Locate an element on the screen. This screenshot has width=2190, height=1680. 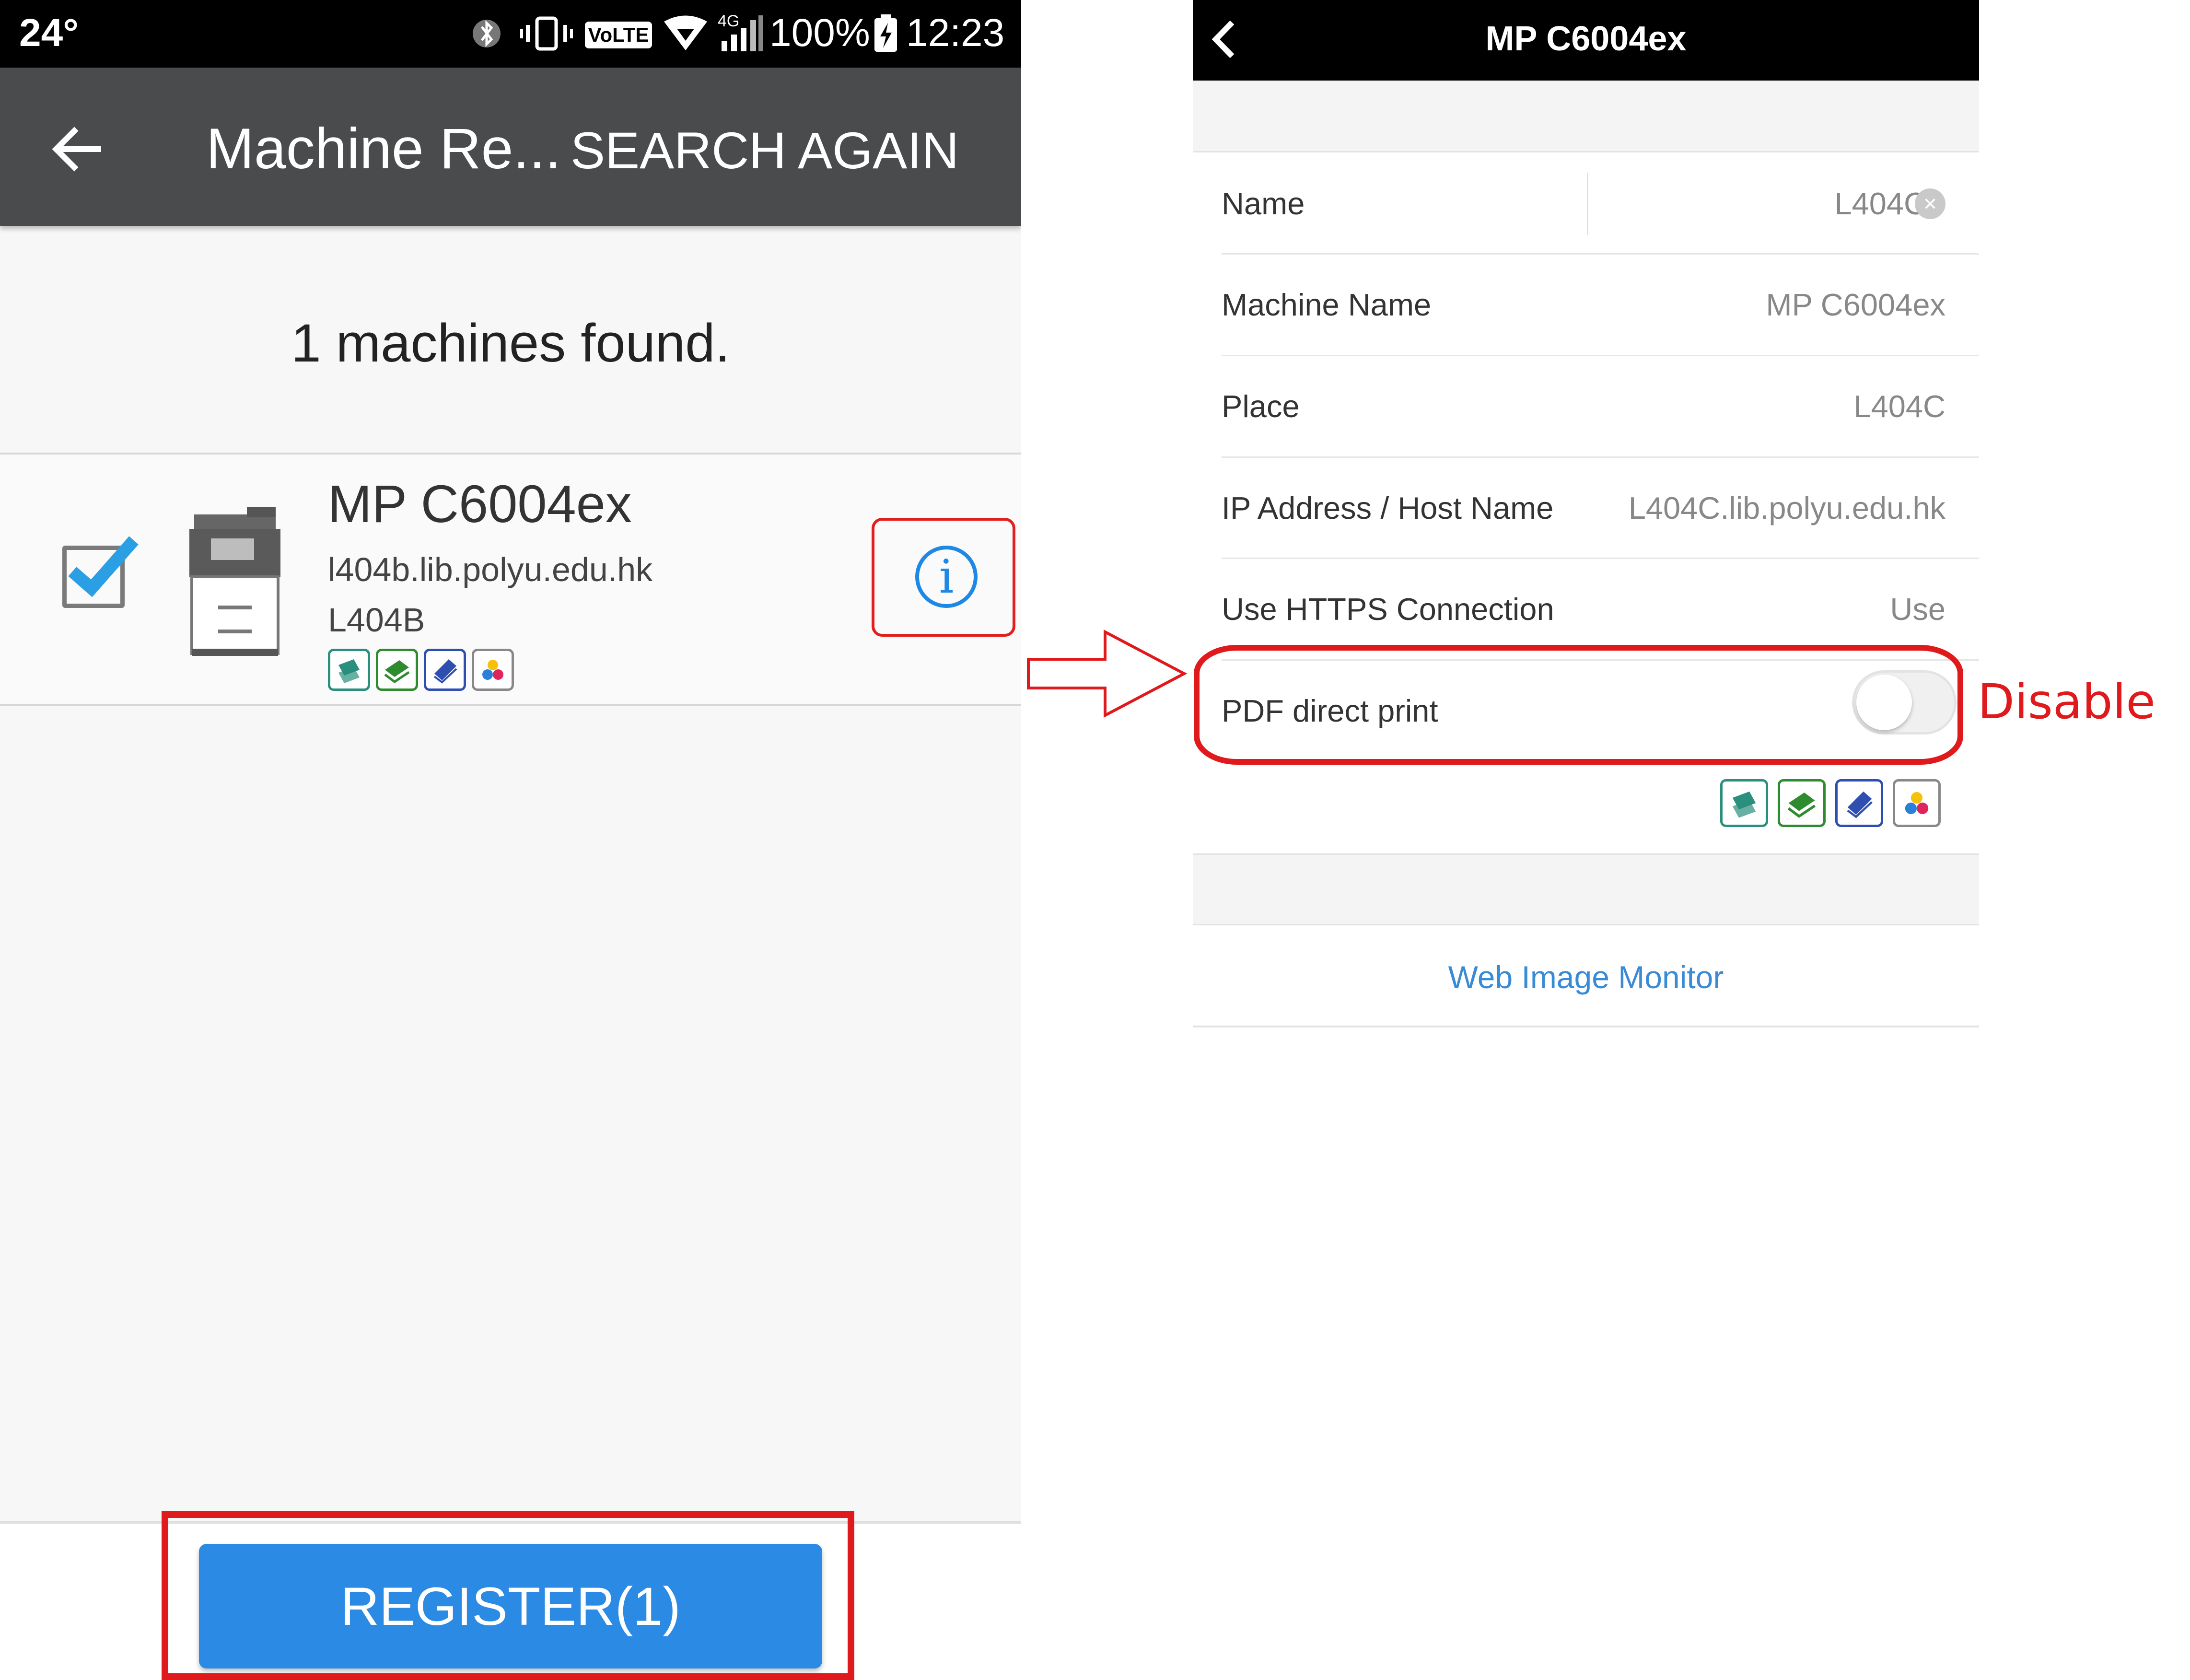
battery-charging-icon is located at coordinates (885, 33).